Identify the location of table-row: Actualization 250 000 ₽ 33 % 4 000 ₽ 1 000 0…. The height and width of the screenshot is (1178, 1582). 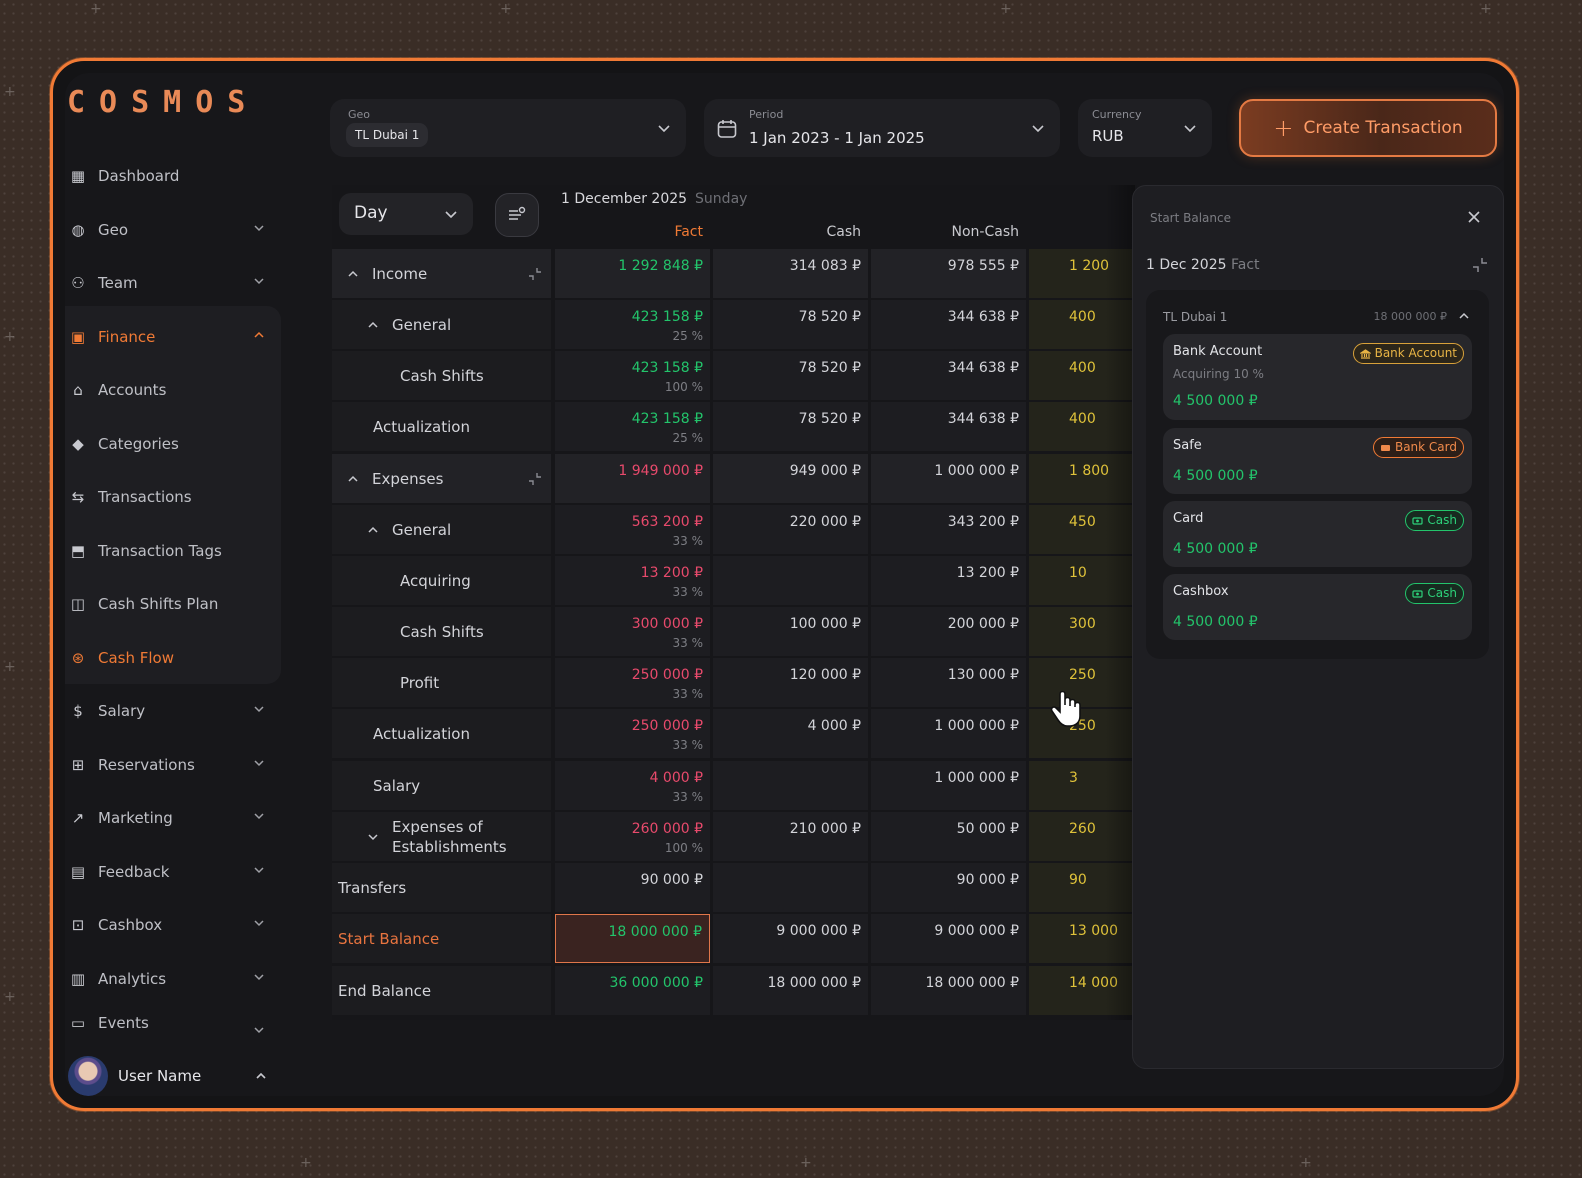
(734, 733).